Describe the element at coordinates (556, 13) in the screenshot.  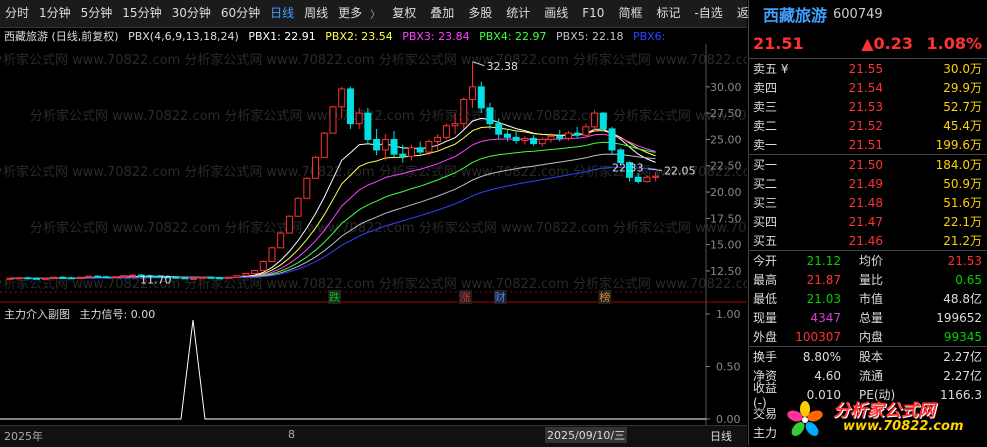
I see `tool-button-4: 画线` at that location.